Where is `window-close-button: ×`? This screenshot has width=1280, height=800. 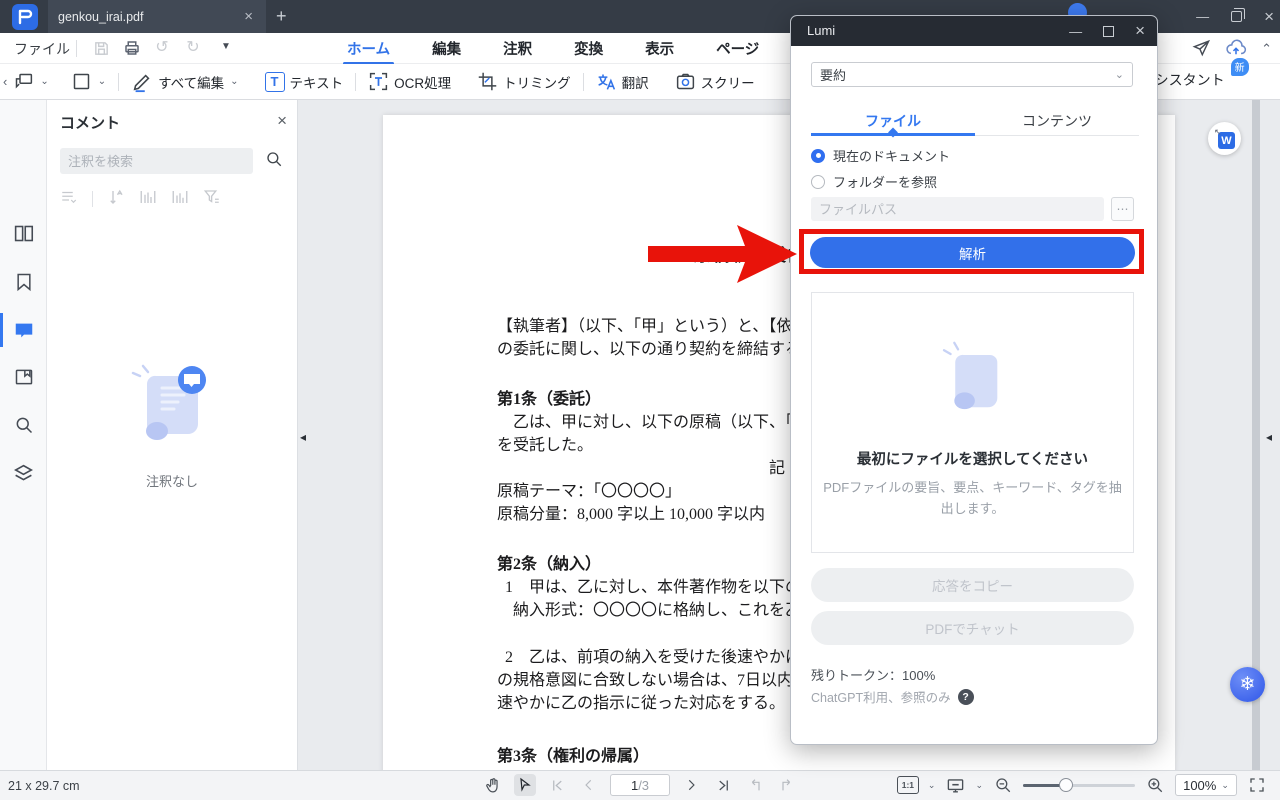
window-close-button: × is located at coordinates (1269, 17).